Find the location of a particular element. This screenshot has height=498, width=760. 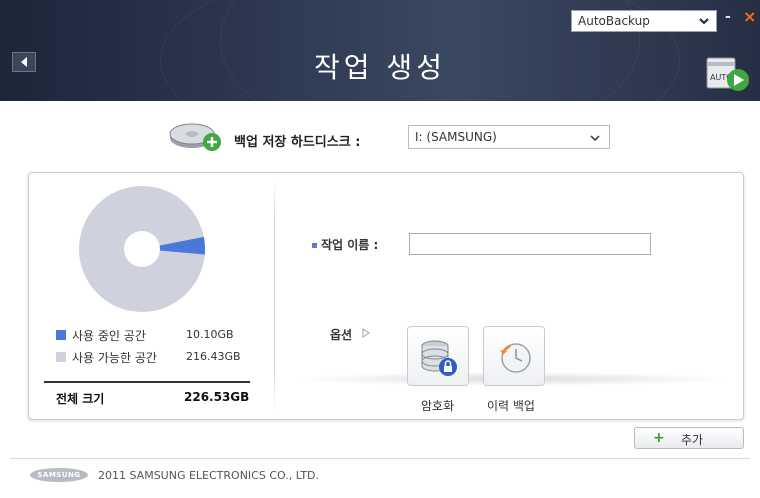

total-size-label: 전체 크기 is located at coordinates (80, 399).